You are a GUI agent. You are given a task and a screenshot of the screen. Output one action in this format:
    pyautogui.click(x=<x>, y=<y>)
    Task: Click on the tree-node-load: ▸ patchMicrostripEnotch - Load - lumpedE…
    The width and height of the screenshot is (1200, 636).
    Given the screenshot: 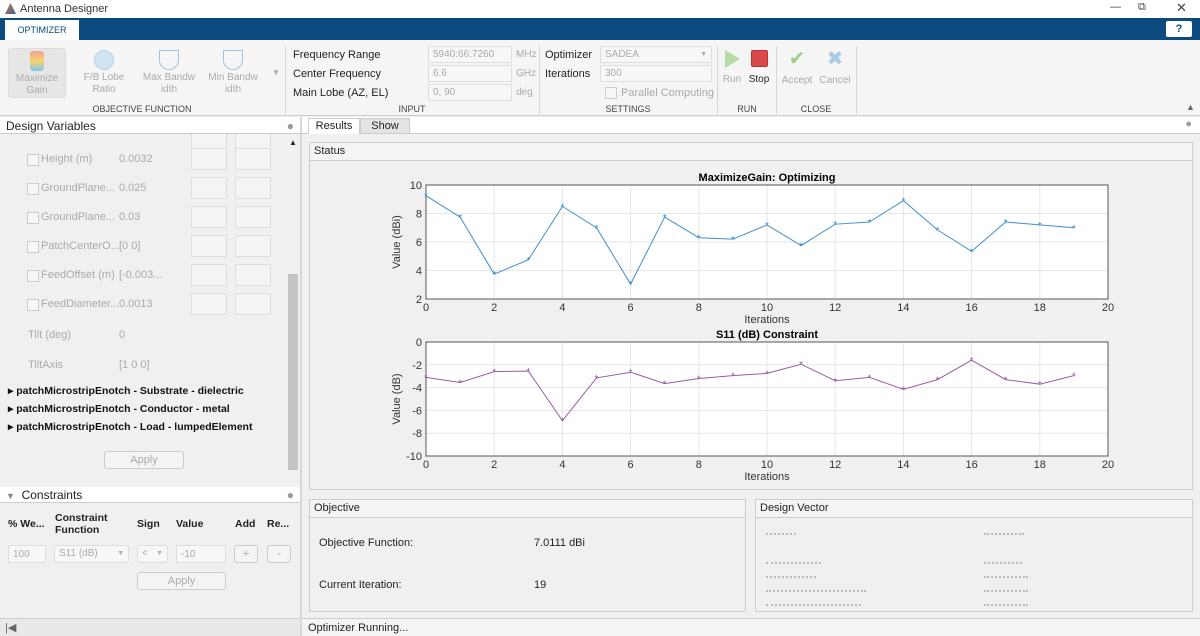 What is the action you would take?
    pyautogui.click(x=130, y=427)
    